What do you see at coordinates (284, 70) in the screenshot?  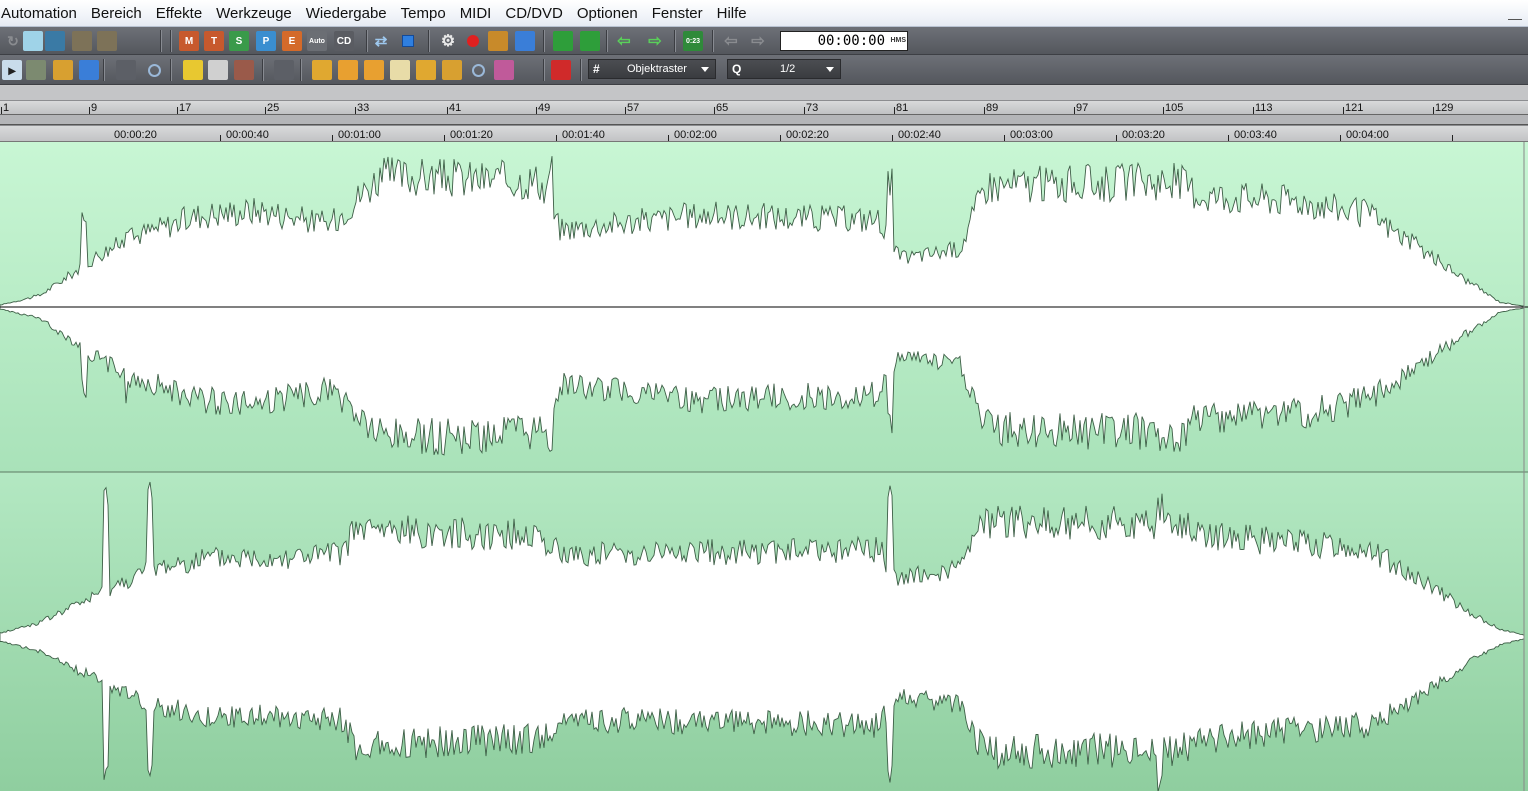 I see `scrub-tool-icon` at bounding box center [284, 70].